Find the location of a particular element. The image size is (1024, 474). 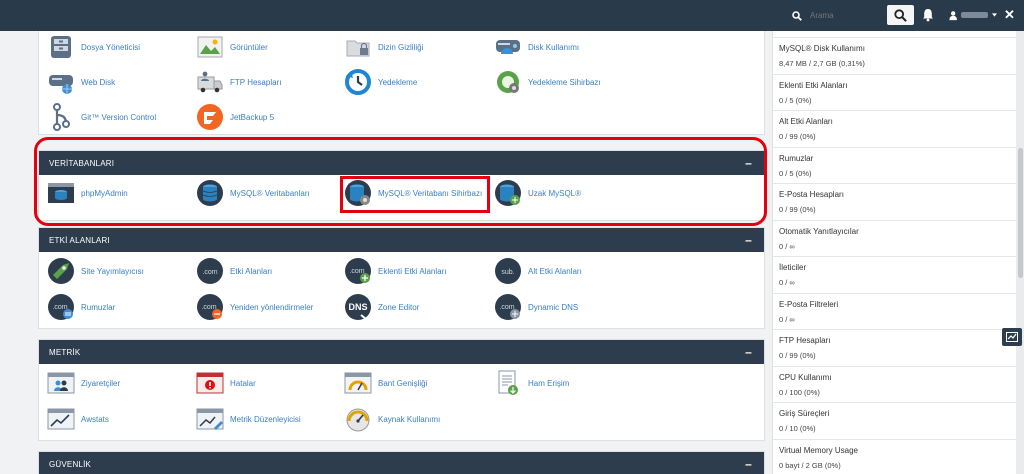

notifications-bell-icon is located at coordinates (928, 15).